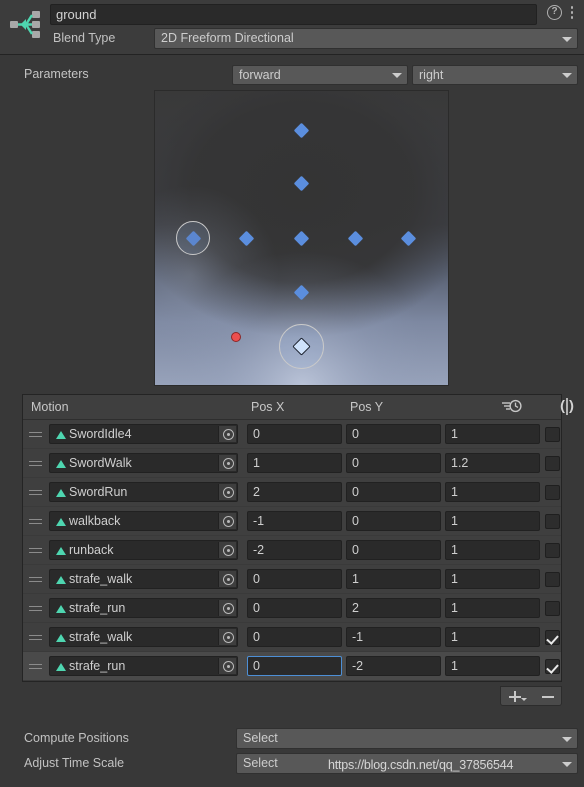  I want to click on inspector-header: ? Blend Type 2D Freeform Directional, so click(292, 27).